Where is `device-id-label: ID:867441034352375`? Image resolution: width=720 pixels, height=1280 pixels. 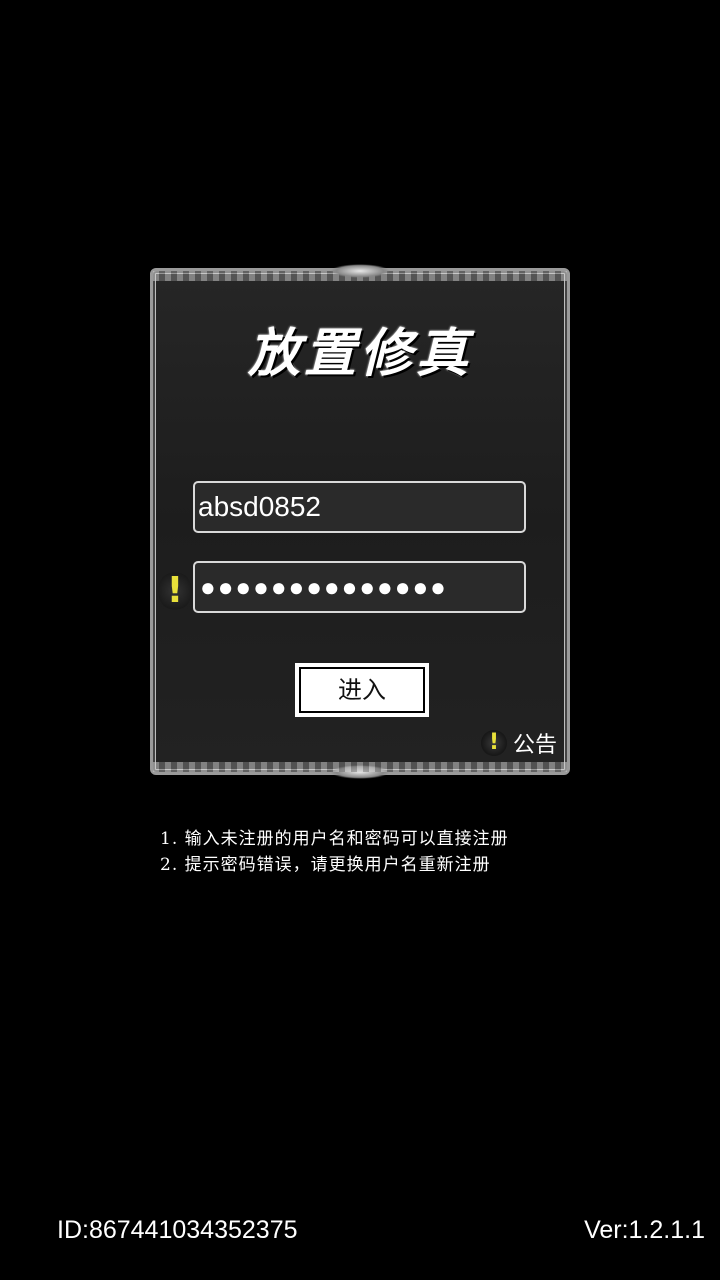
device-id-label: ID:867441034352375 is located at coordinates (177, 1230).